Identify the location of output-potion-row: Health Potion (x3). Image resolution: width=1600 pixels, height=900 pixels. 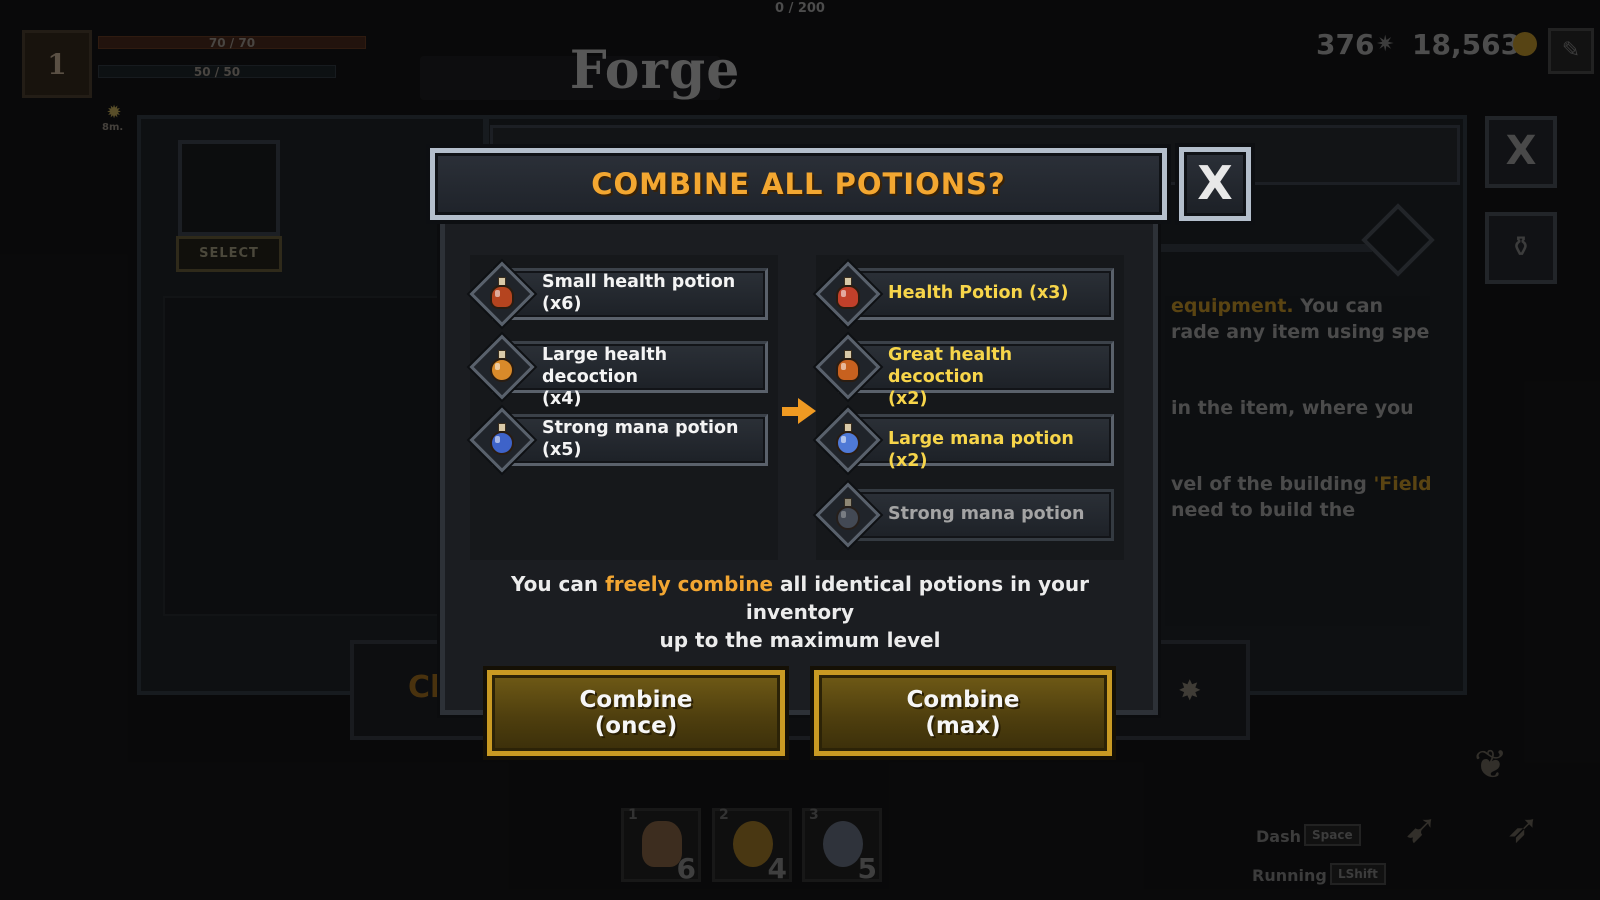
(965, 294).